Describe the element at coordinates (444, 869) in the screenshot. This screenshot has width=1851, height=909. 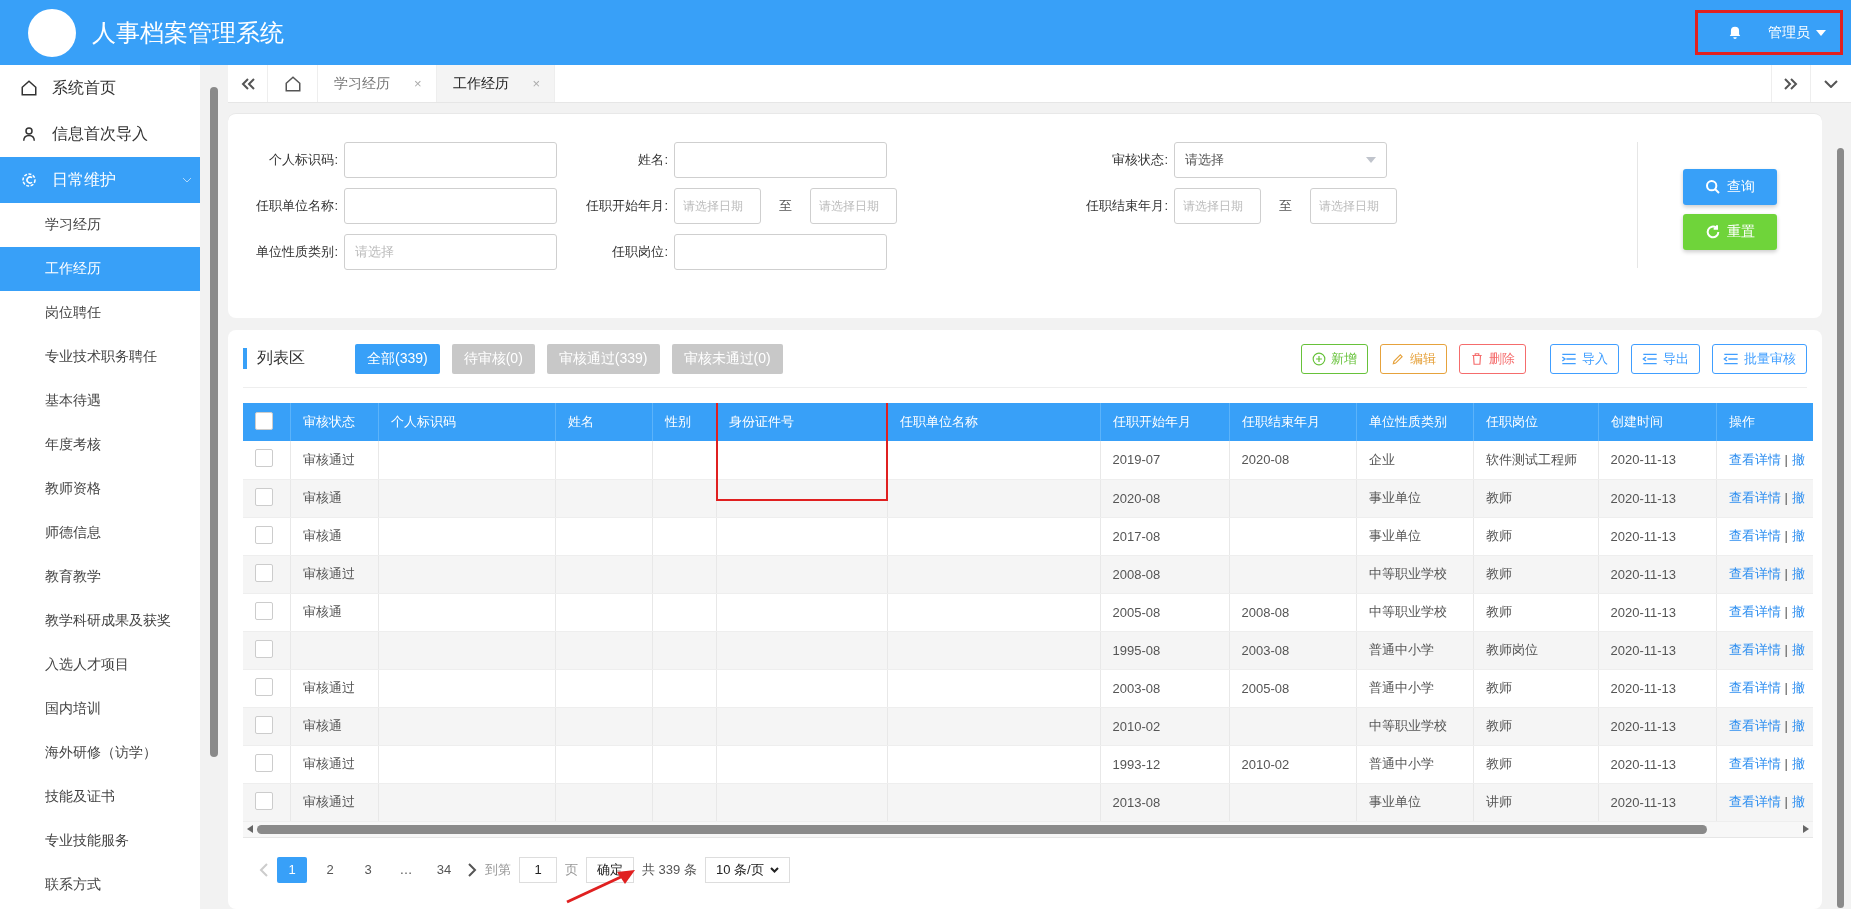
I see `page-number: 34` at that location.